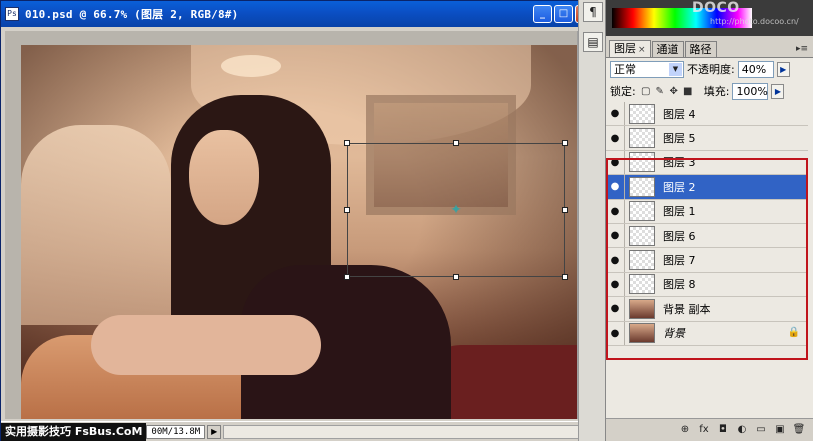 Image resolution: width=813 pixels, height=441 pixels. Describe the element at coordinates (709, 91) in the screenshot. I see `lock-fill-row: 锁定: ▢ ✎ ✥ ■ 填充: 100% ▶` at that location.